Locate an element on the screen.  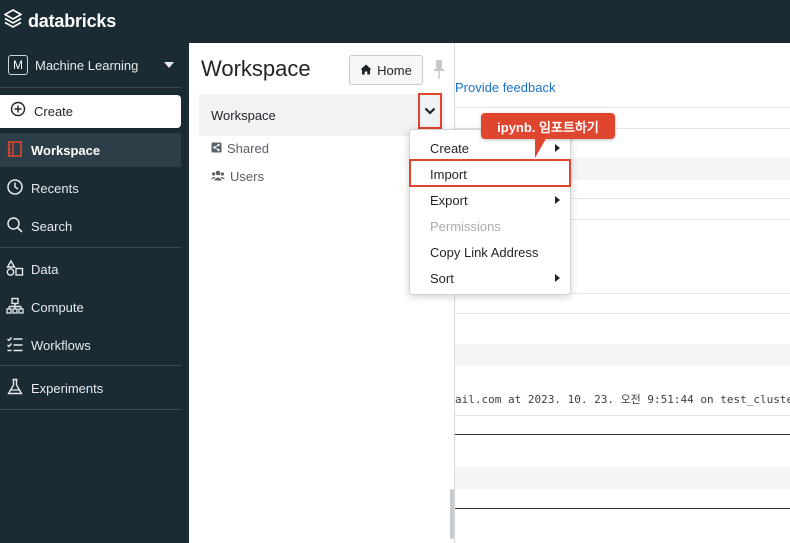
callout-pointer-icon is located at coordinates (541, 150).